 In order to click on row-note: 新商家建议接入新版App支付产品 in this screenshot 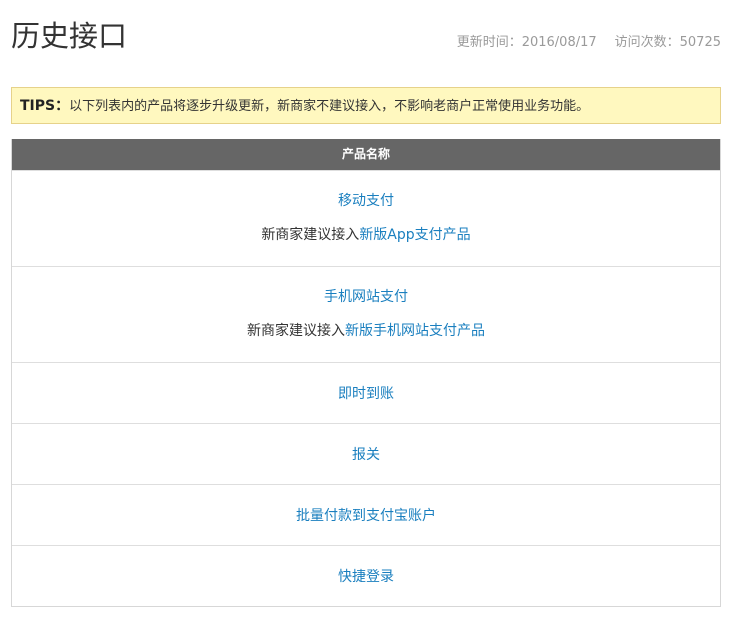, I will do `click(366, 235)`.